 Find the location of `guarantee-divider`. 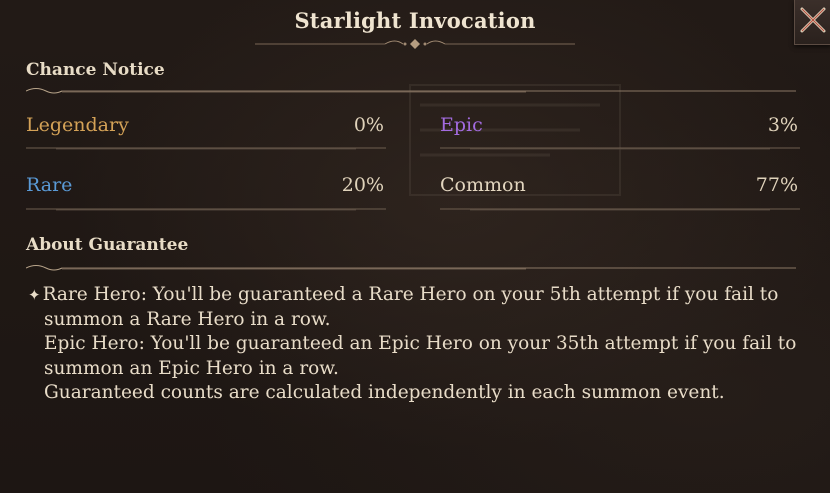

guarantee-divider is located at coordinates (411, 268).